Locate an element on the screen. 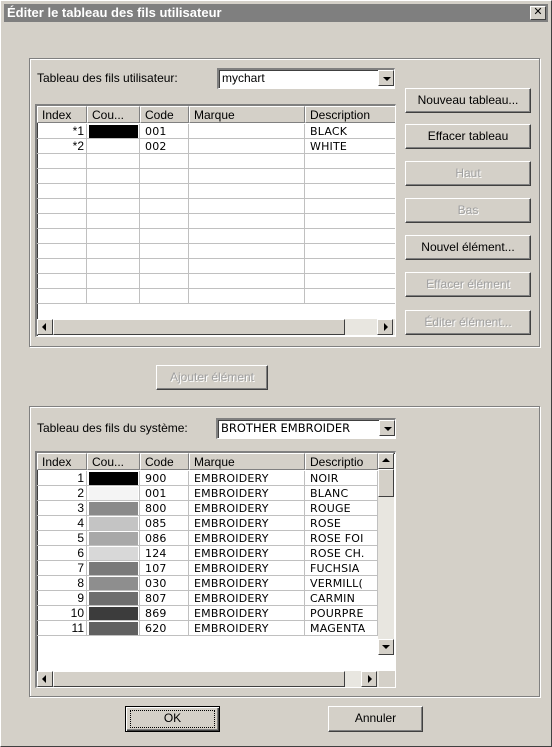 Image resolution: width=552 pixels, height=747 pixels. description-cell: VERMILL( is located at coordinates (341, 583).